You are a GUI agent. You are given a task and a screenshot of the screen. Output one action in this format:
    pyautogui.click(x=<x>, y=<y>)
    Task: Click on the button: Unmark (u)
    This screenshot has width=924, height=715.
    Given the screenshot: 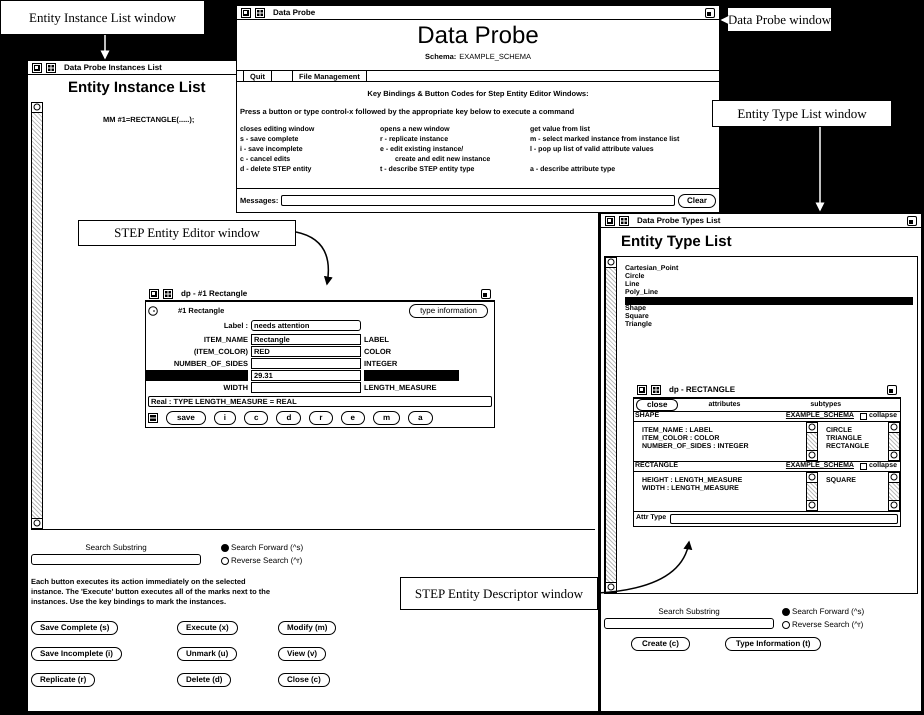 What is the action you would take?
    pyautogui.click(x=207, y=653)
    